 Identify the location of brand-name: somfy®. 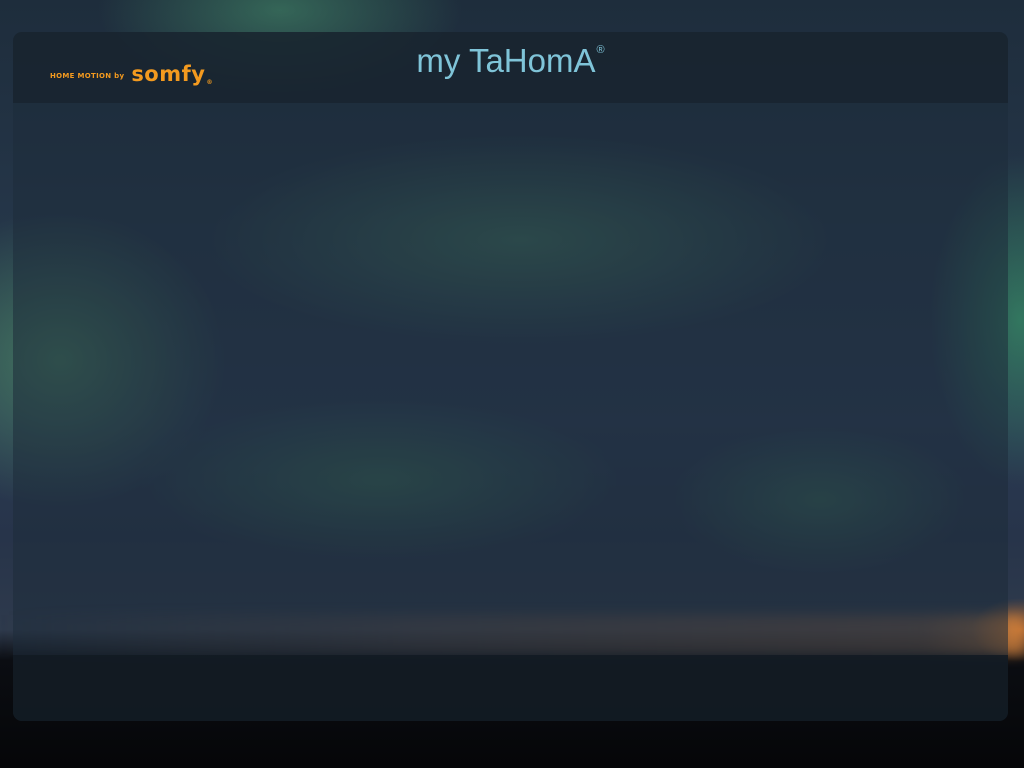
(172, 74).